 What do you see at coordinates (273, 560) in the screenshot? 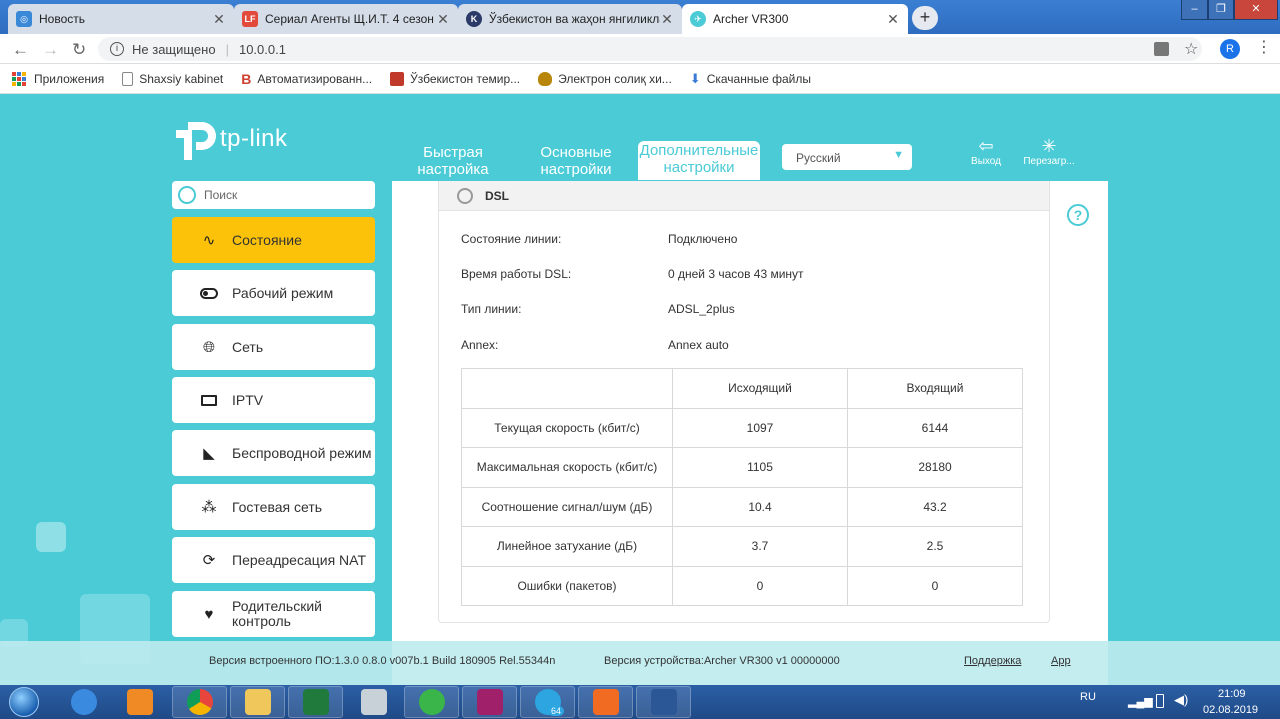
I see `sidebar-item-nat: ⟳ Переадресация NAT` at bounding box center [273, 560].